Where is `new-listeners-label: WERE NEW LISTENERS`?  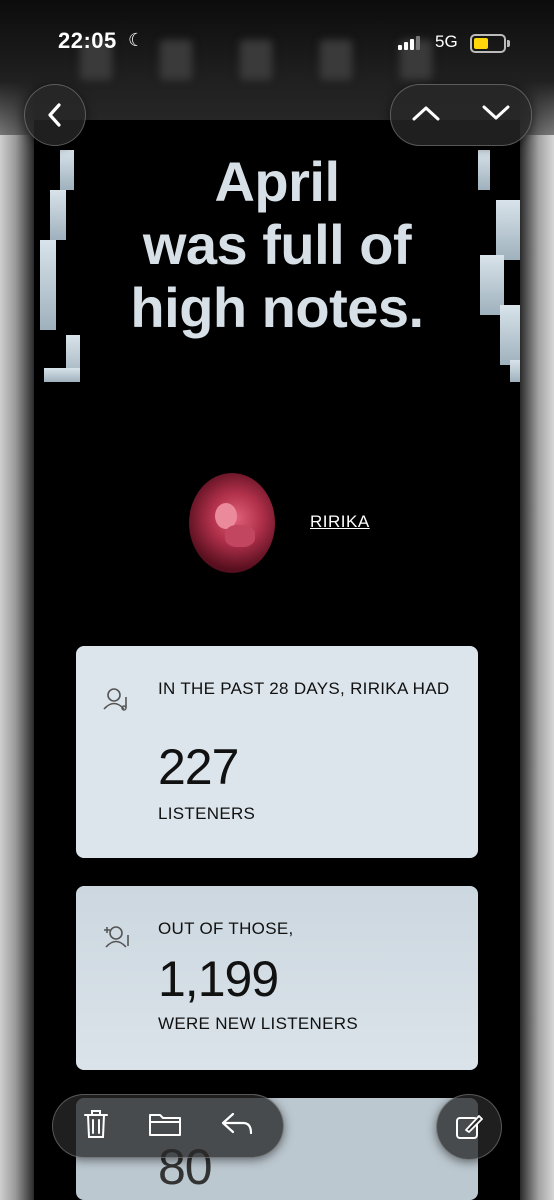
new-listeners-label: WERE NEW LISTENERS is located at coordinates (258, 1023).